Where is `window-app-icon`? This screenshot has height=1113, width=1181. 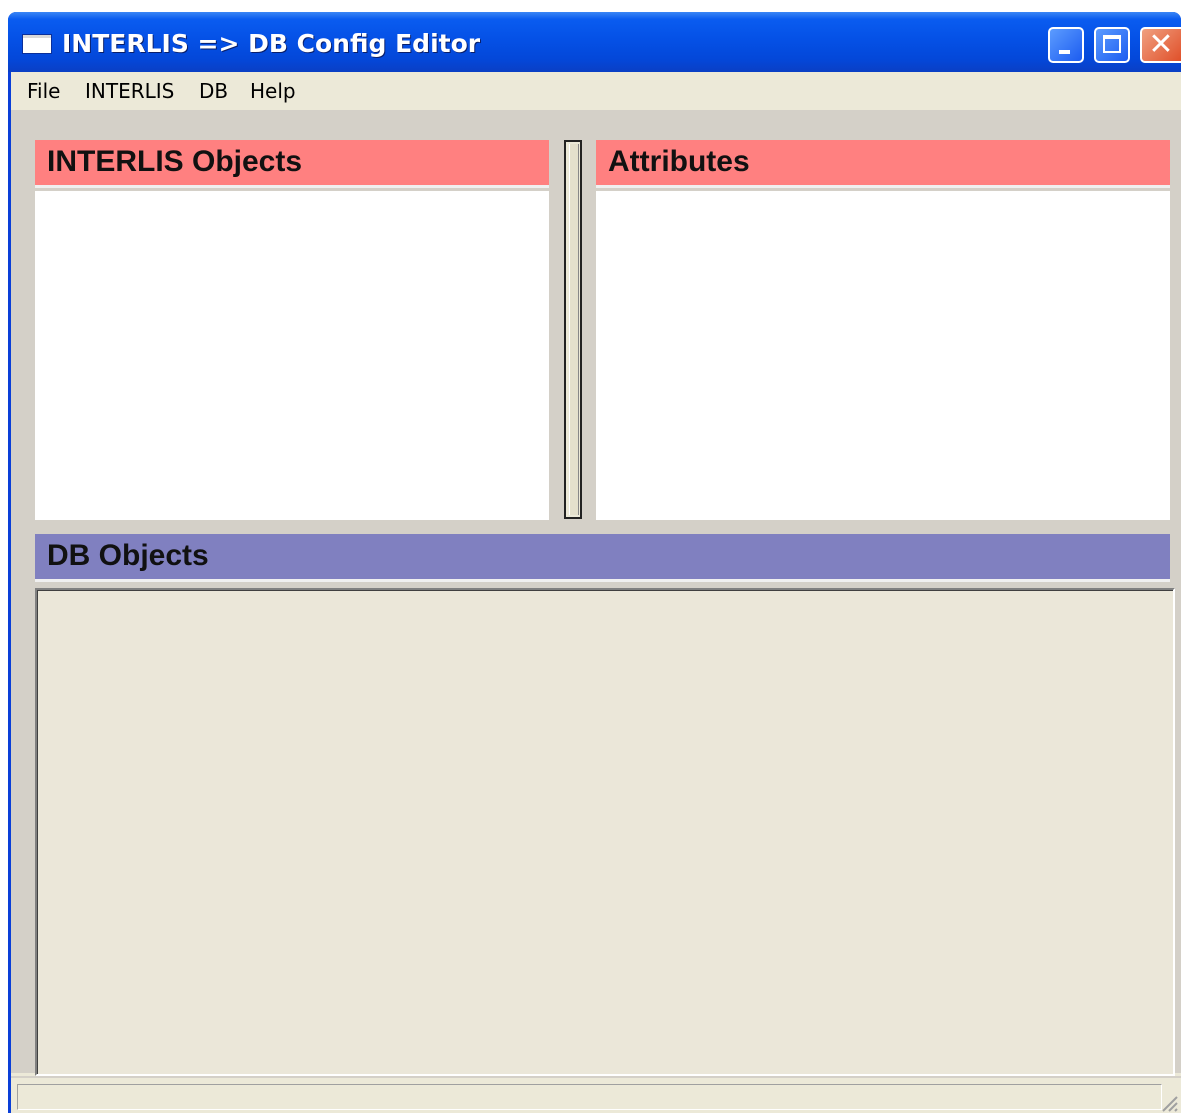 window-app-icon is located at coordinates (37, 44).